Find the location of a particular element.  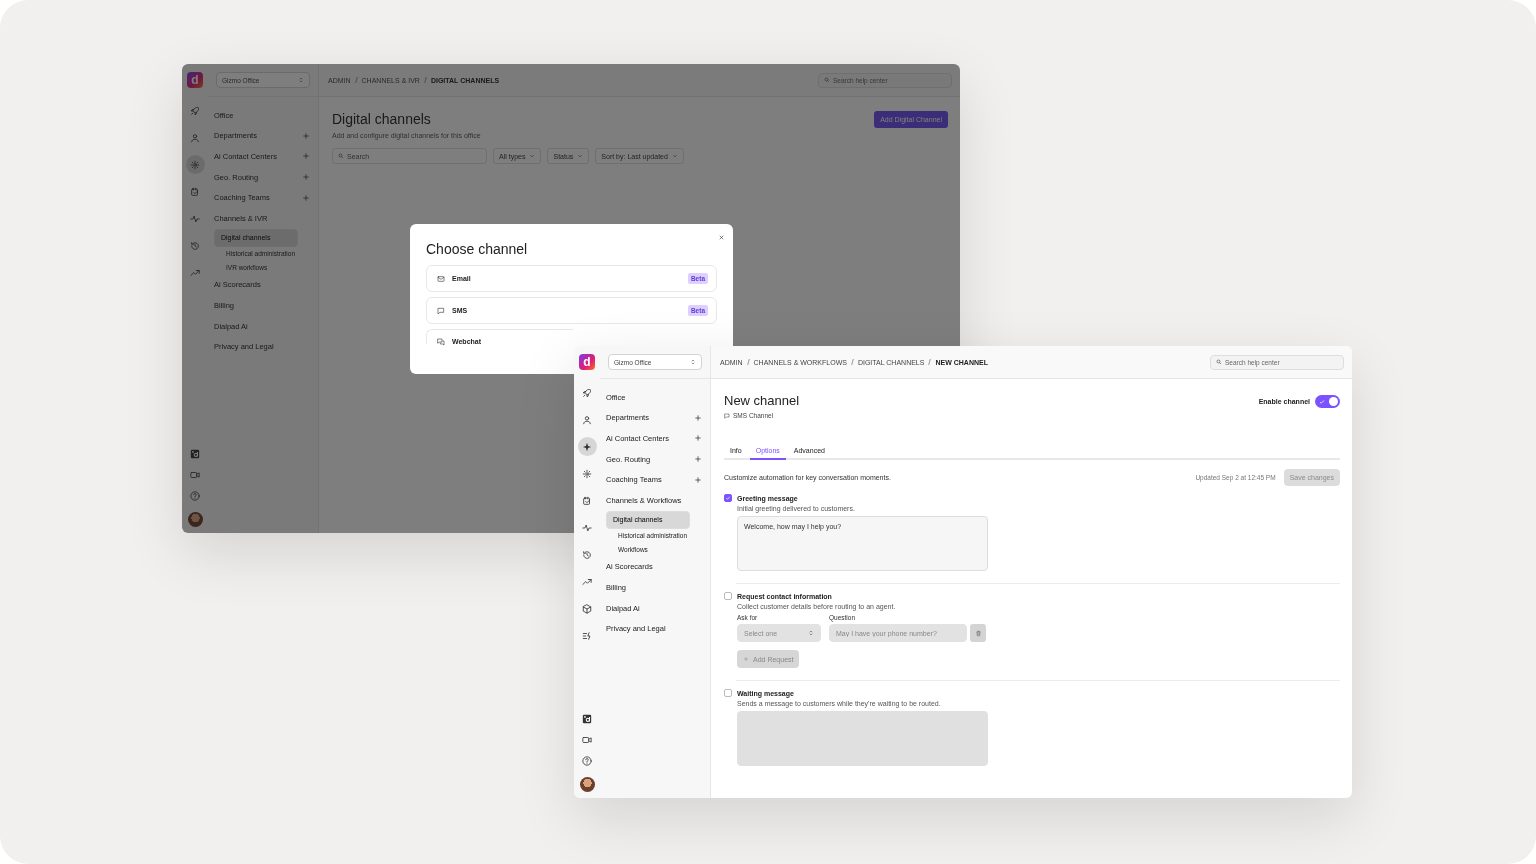

cube-icon is located at coordinates (587, 608).